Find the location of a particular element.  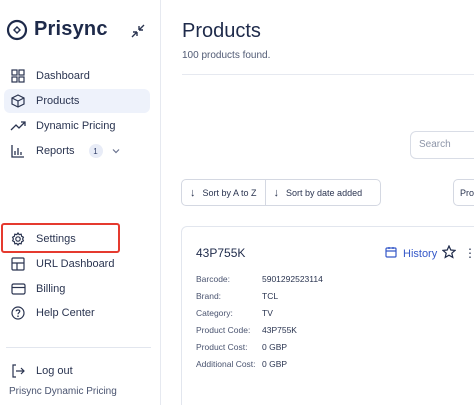

sidebar-item-dynamic-pricing: Dynamic Pricing is located at coordinates (77, 126).